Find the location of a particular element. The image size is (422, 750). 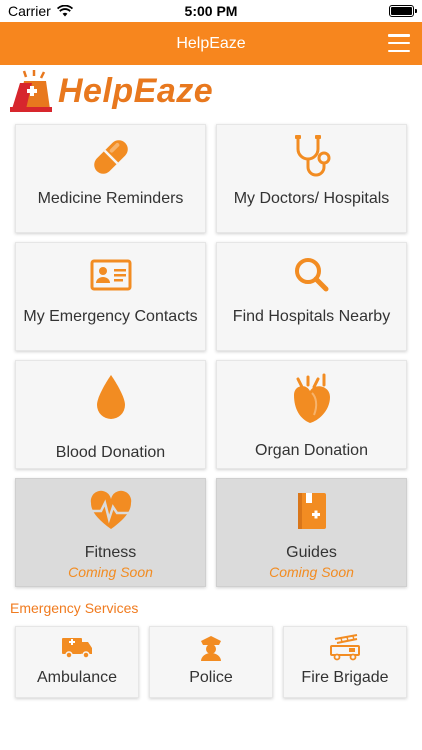

card-label: Blood Donation is located at coordinates (110, 452).